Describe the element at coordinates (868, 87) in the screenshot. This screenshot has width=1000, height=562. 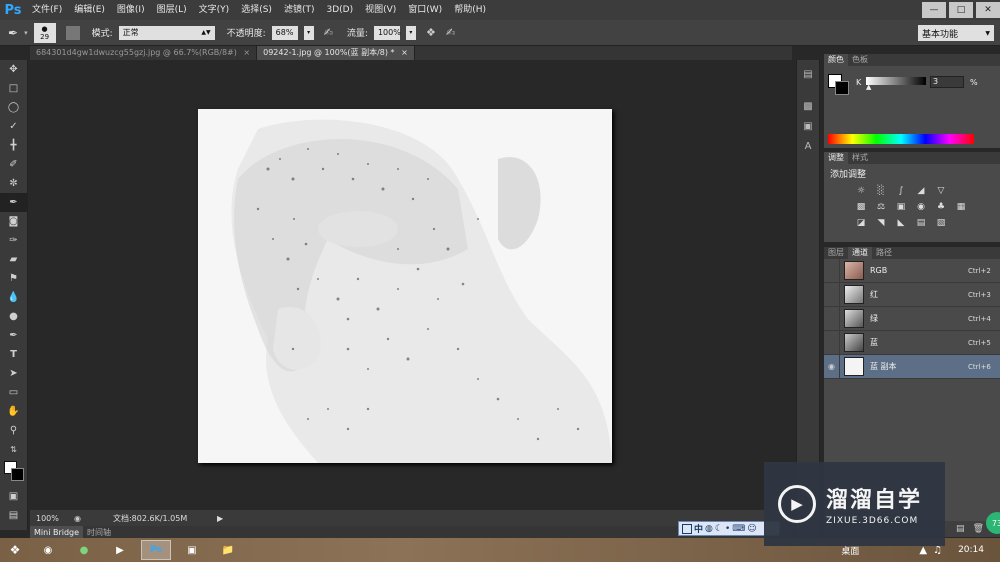
I see `slider-handle-icon: ▲` at that location.